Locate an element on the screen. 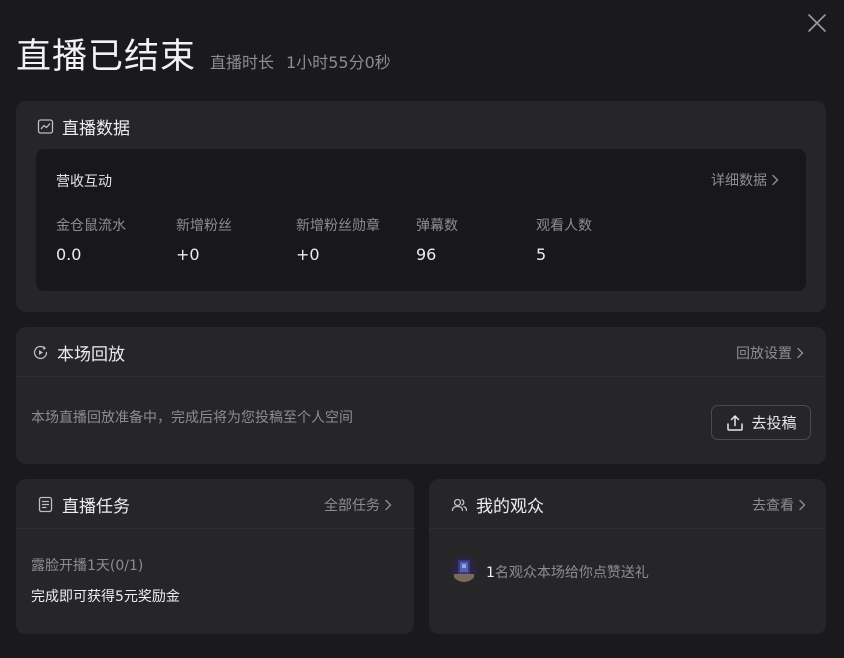 This screenshot has width=844, height=658. audience-title: 我的观众 is located at coordinates (497, 504).